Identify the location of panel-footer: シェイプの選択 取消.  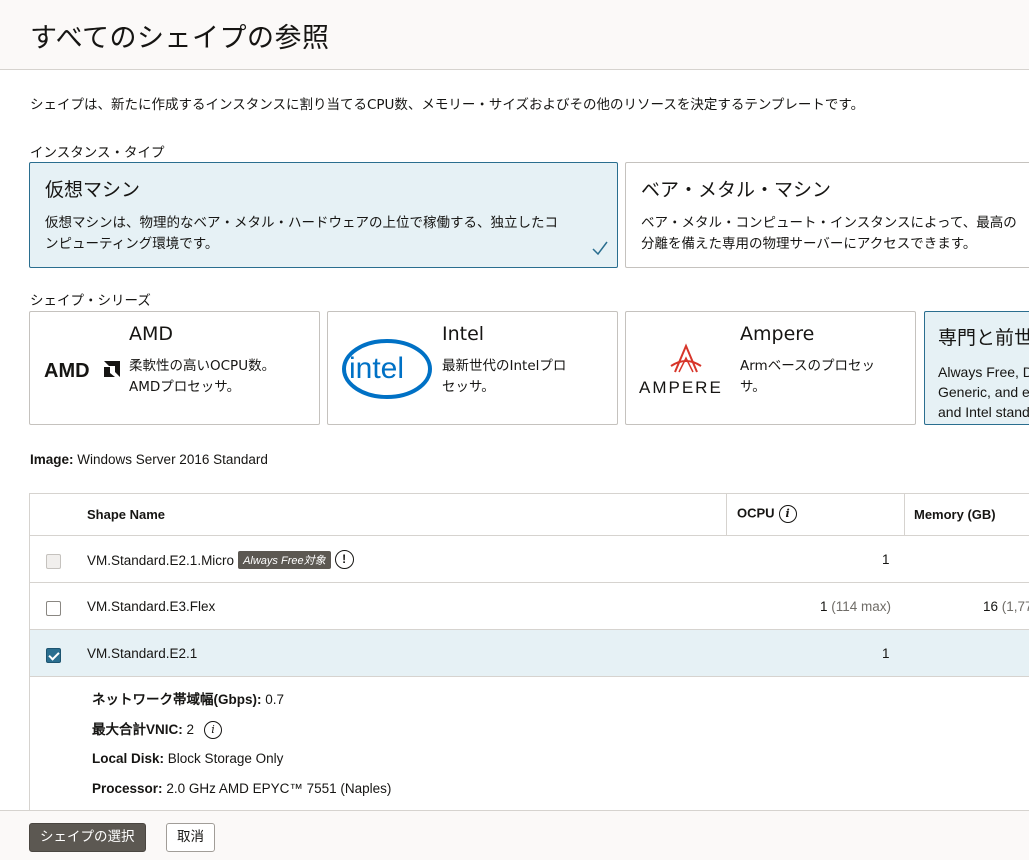
(514, 835).